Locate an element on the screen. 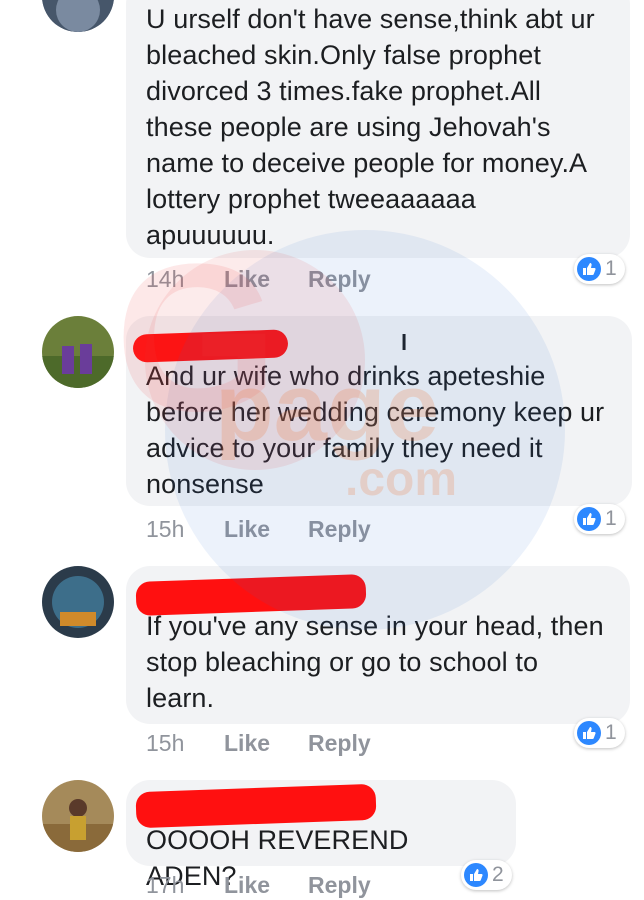 This screenshot has width=644, height=900. comment-meta: 17h Like Reply is located at coordinates (258, 885).